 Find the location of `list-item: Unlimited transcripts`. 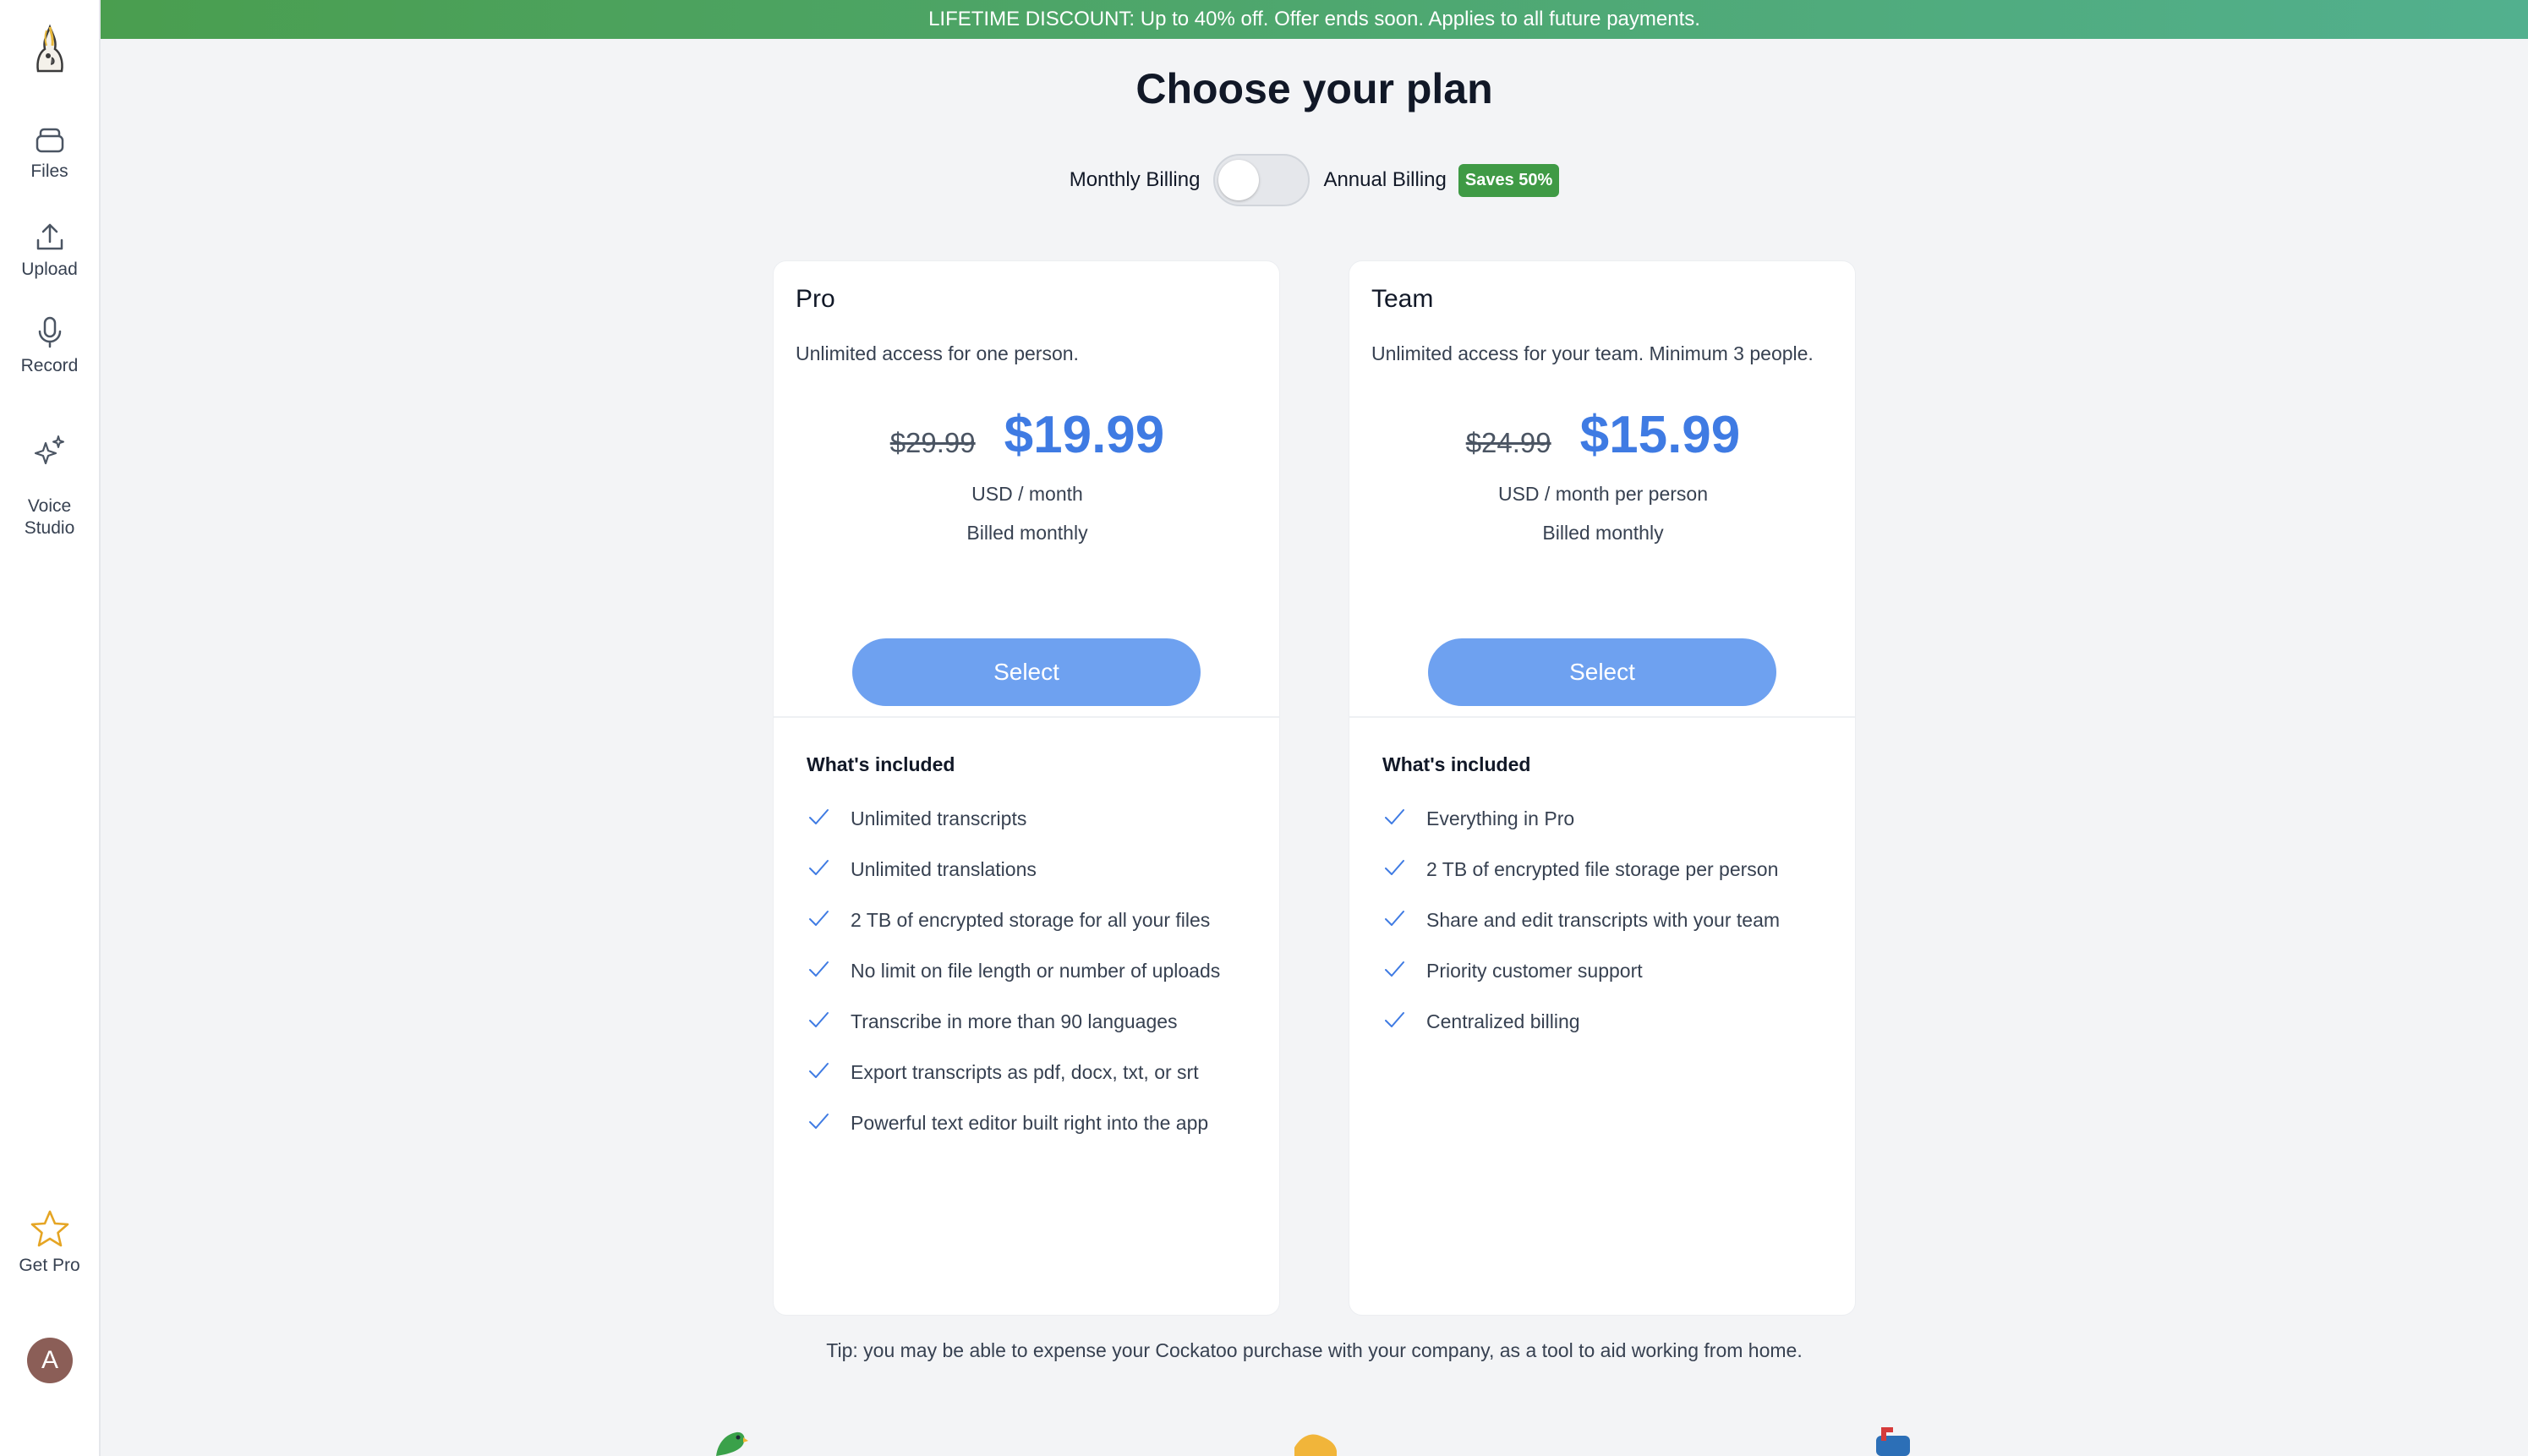

list-item: Unlimited transcripts is located at coordinates (1018, 818).